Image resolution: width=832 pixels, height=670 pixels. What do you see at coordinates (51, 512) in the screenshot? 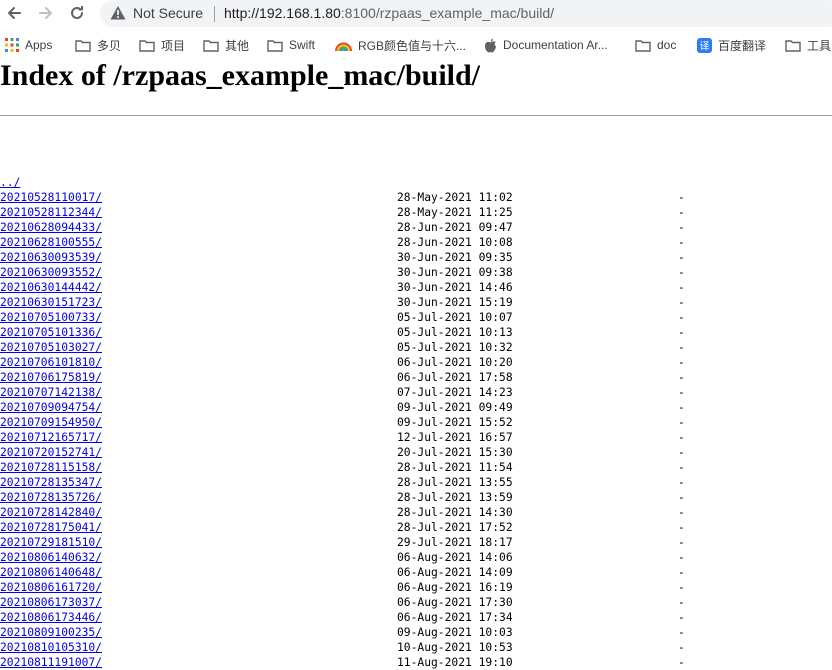
I see `directory-entry-link: 20210728142840/` at bounding box center [51, 512].